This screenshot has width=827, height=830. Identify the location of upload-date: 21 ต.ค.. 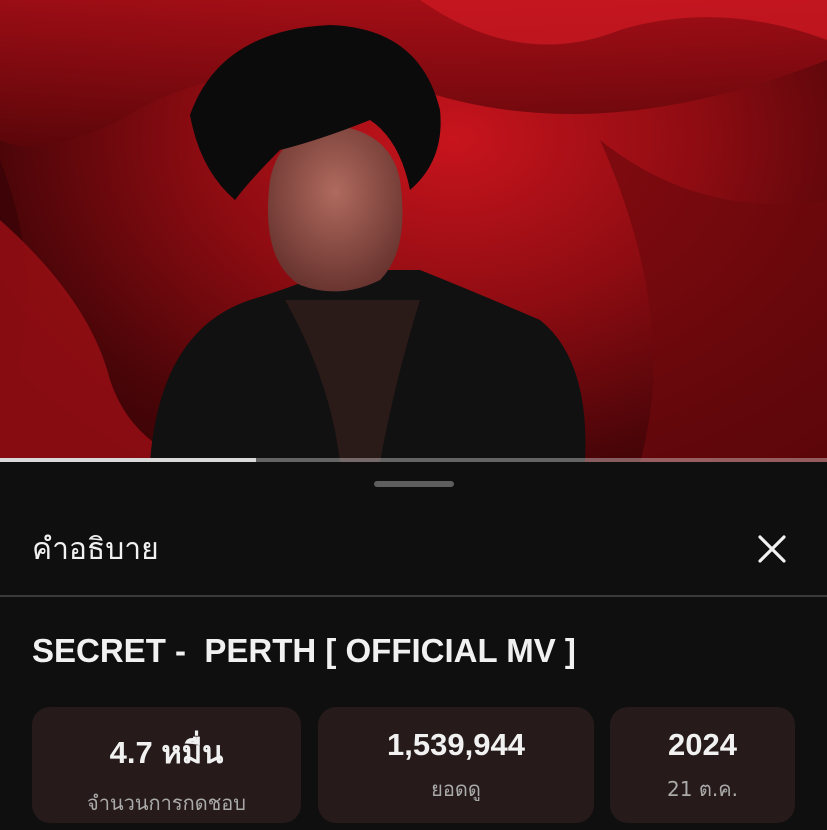
(702, 789).